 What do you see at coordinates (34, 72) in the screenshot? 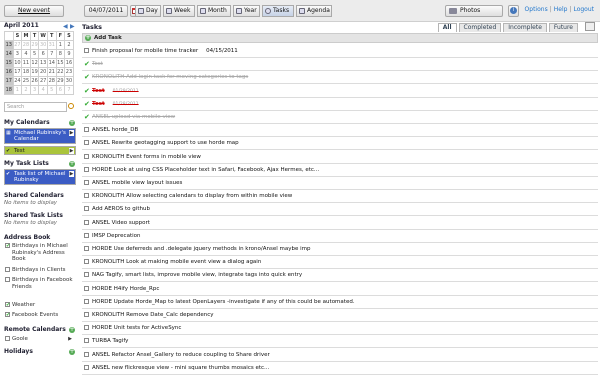
I see `minical-day: 19` at bounding box center [34, 72].